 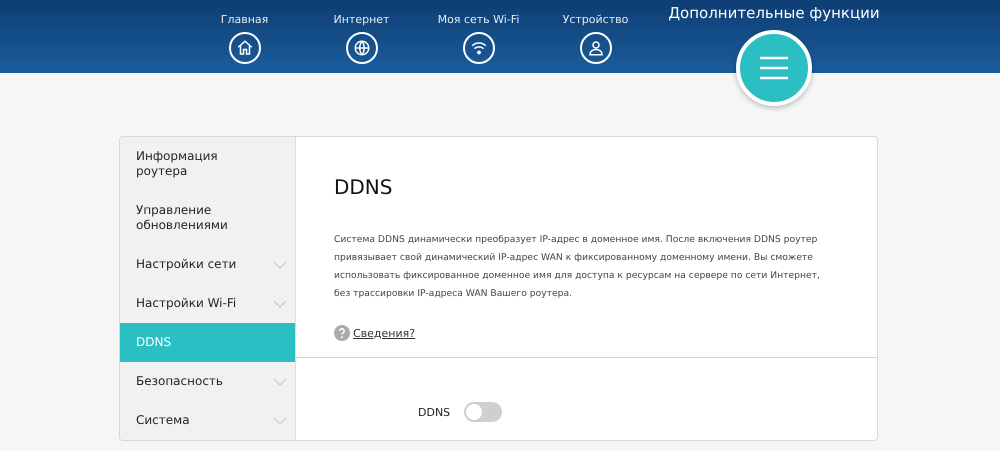 I want to click on sidebar-label: Информация роутера, so click(x=177, y=164).